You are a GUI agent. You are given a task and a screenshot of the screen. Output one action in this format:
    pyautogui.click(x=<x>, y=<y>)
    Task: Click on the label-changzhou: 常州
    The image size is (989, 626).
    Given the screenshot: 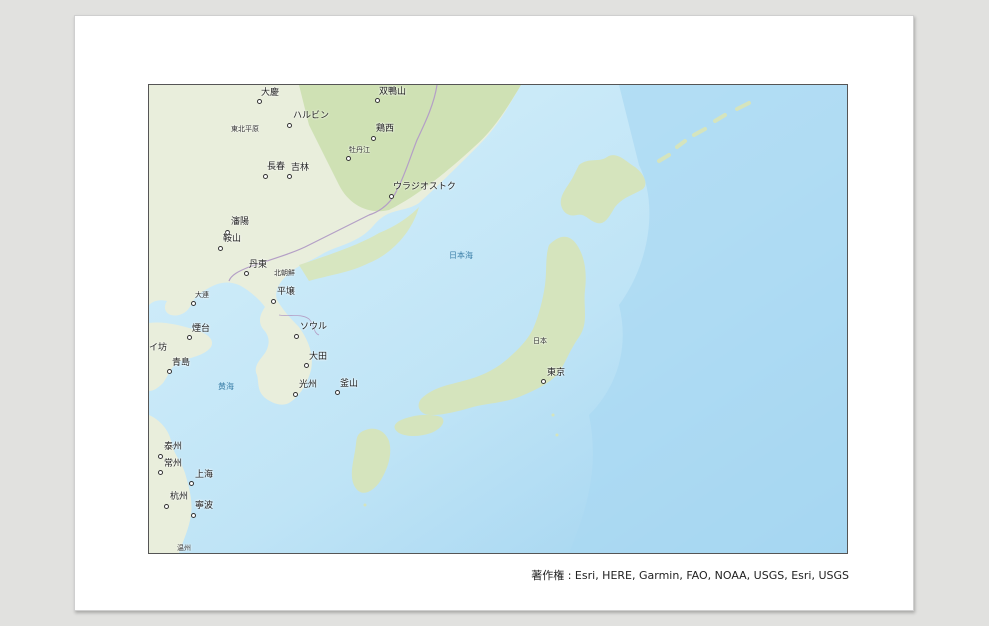 What is the action you would take?
    pyautogui.click(x=173, y=464)
    